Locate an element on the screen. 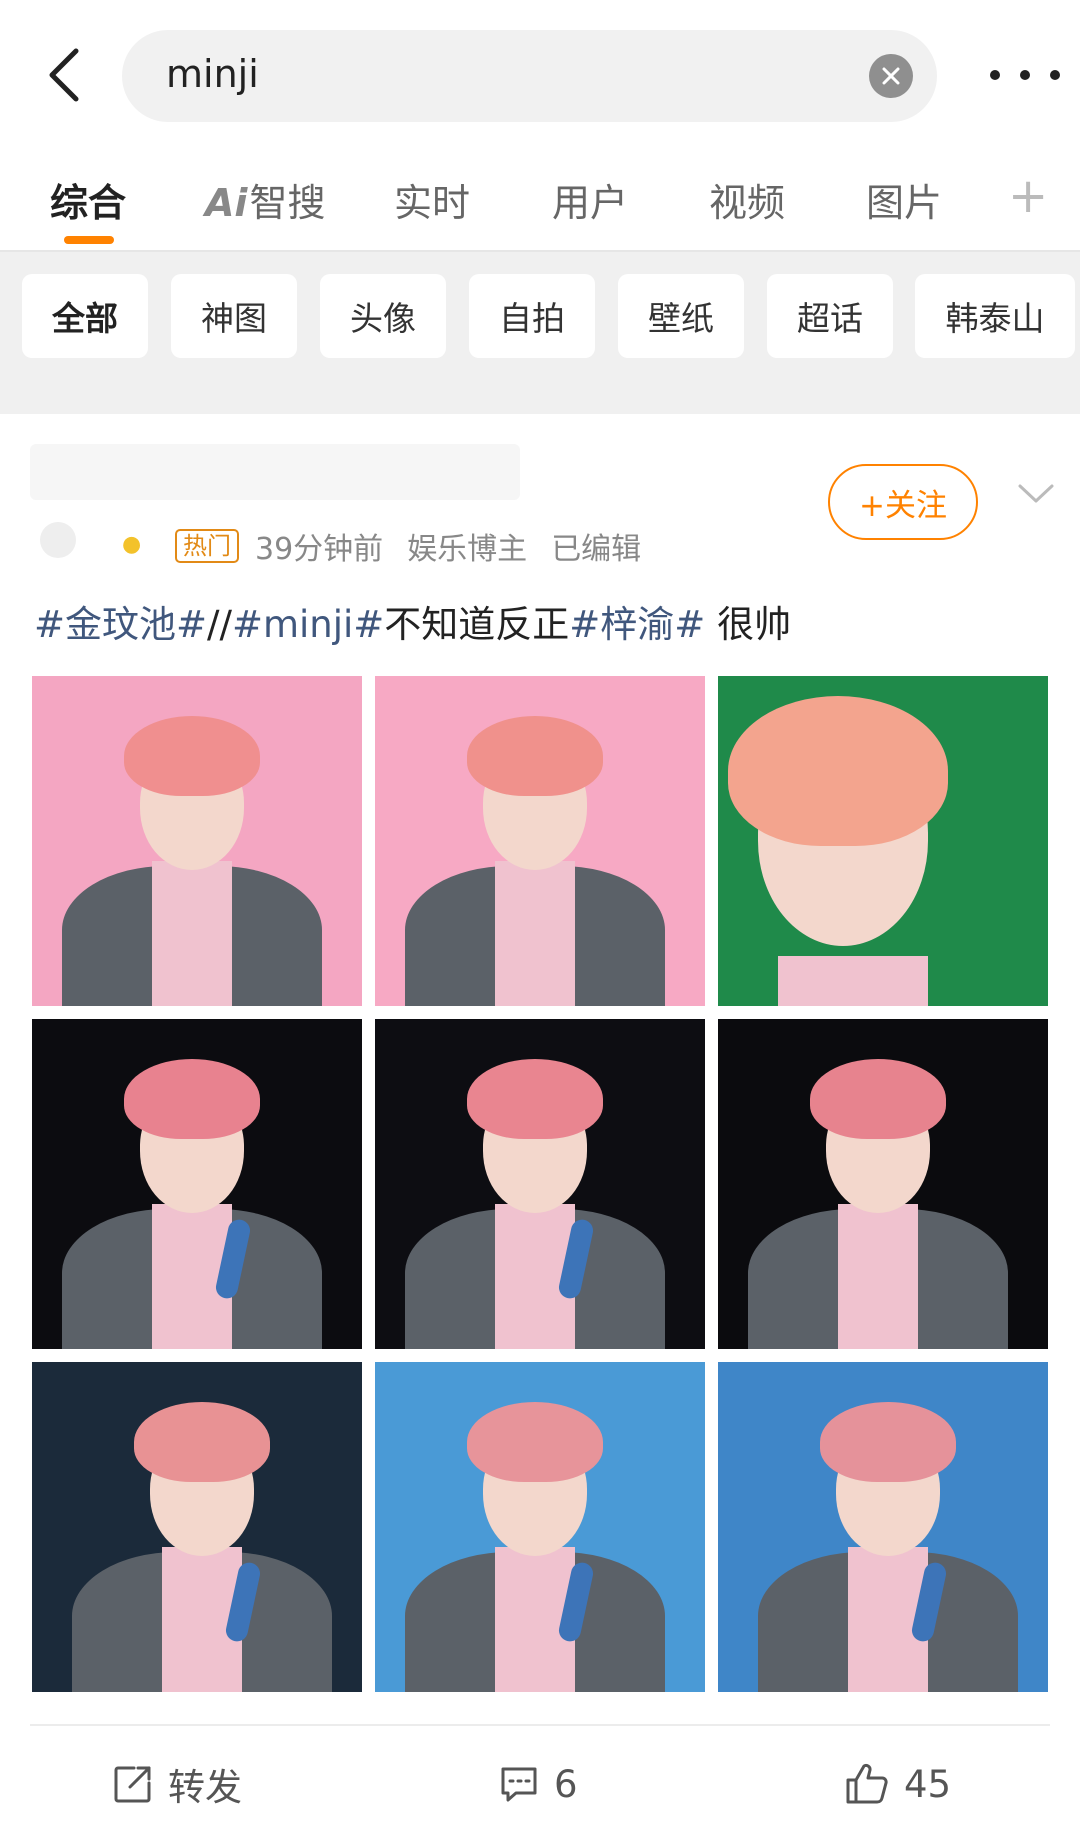  username-redacted is located at coordinates (275, 472).